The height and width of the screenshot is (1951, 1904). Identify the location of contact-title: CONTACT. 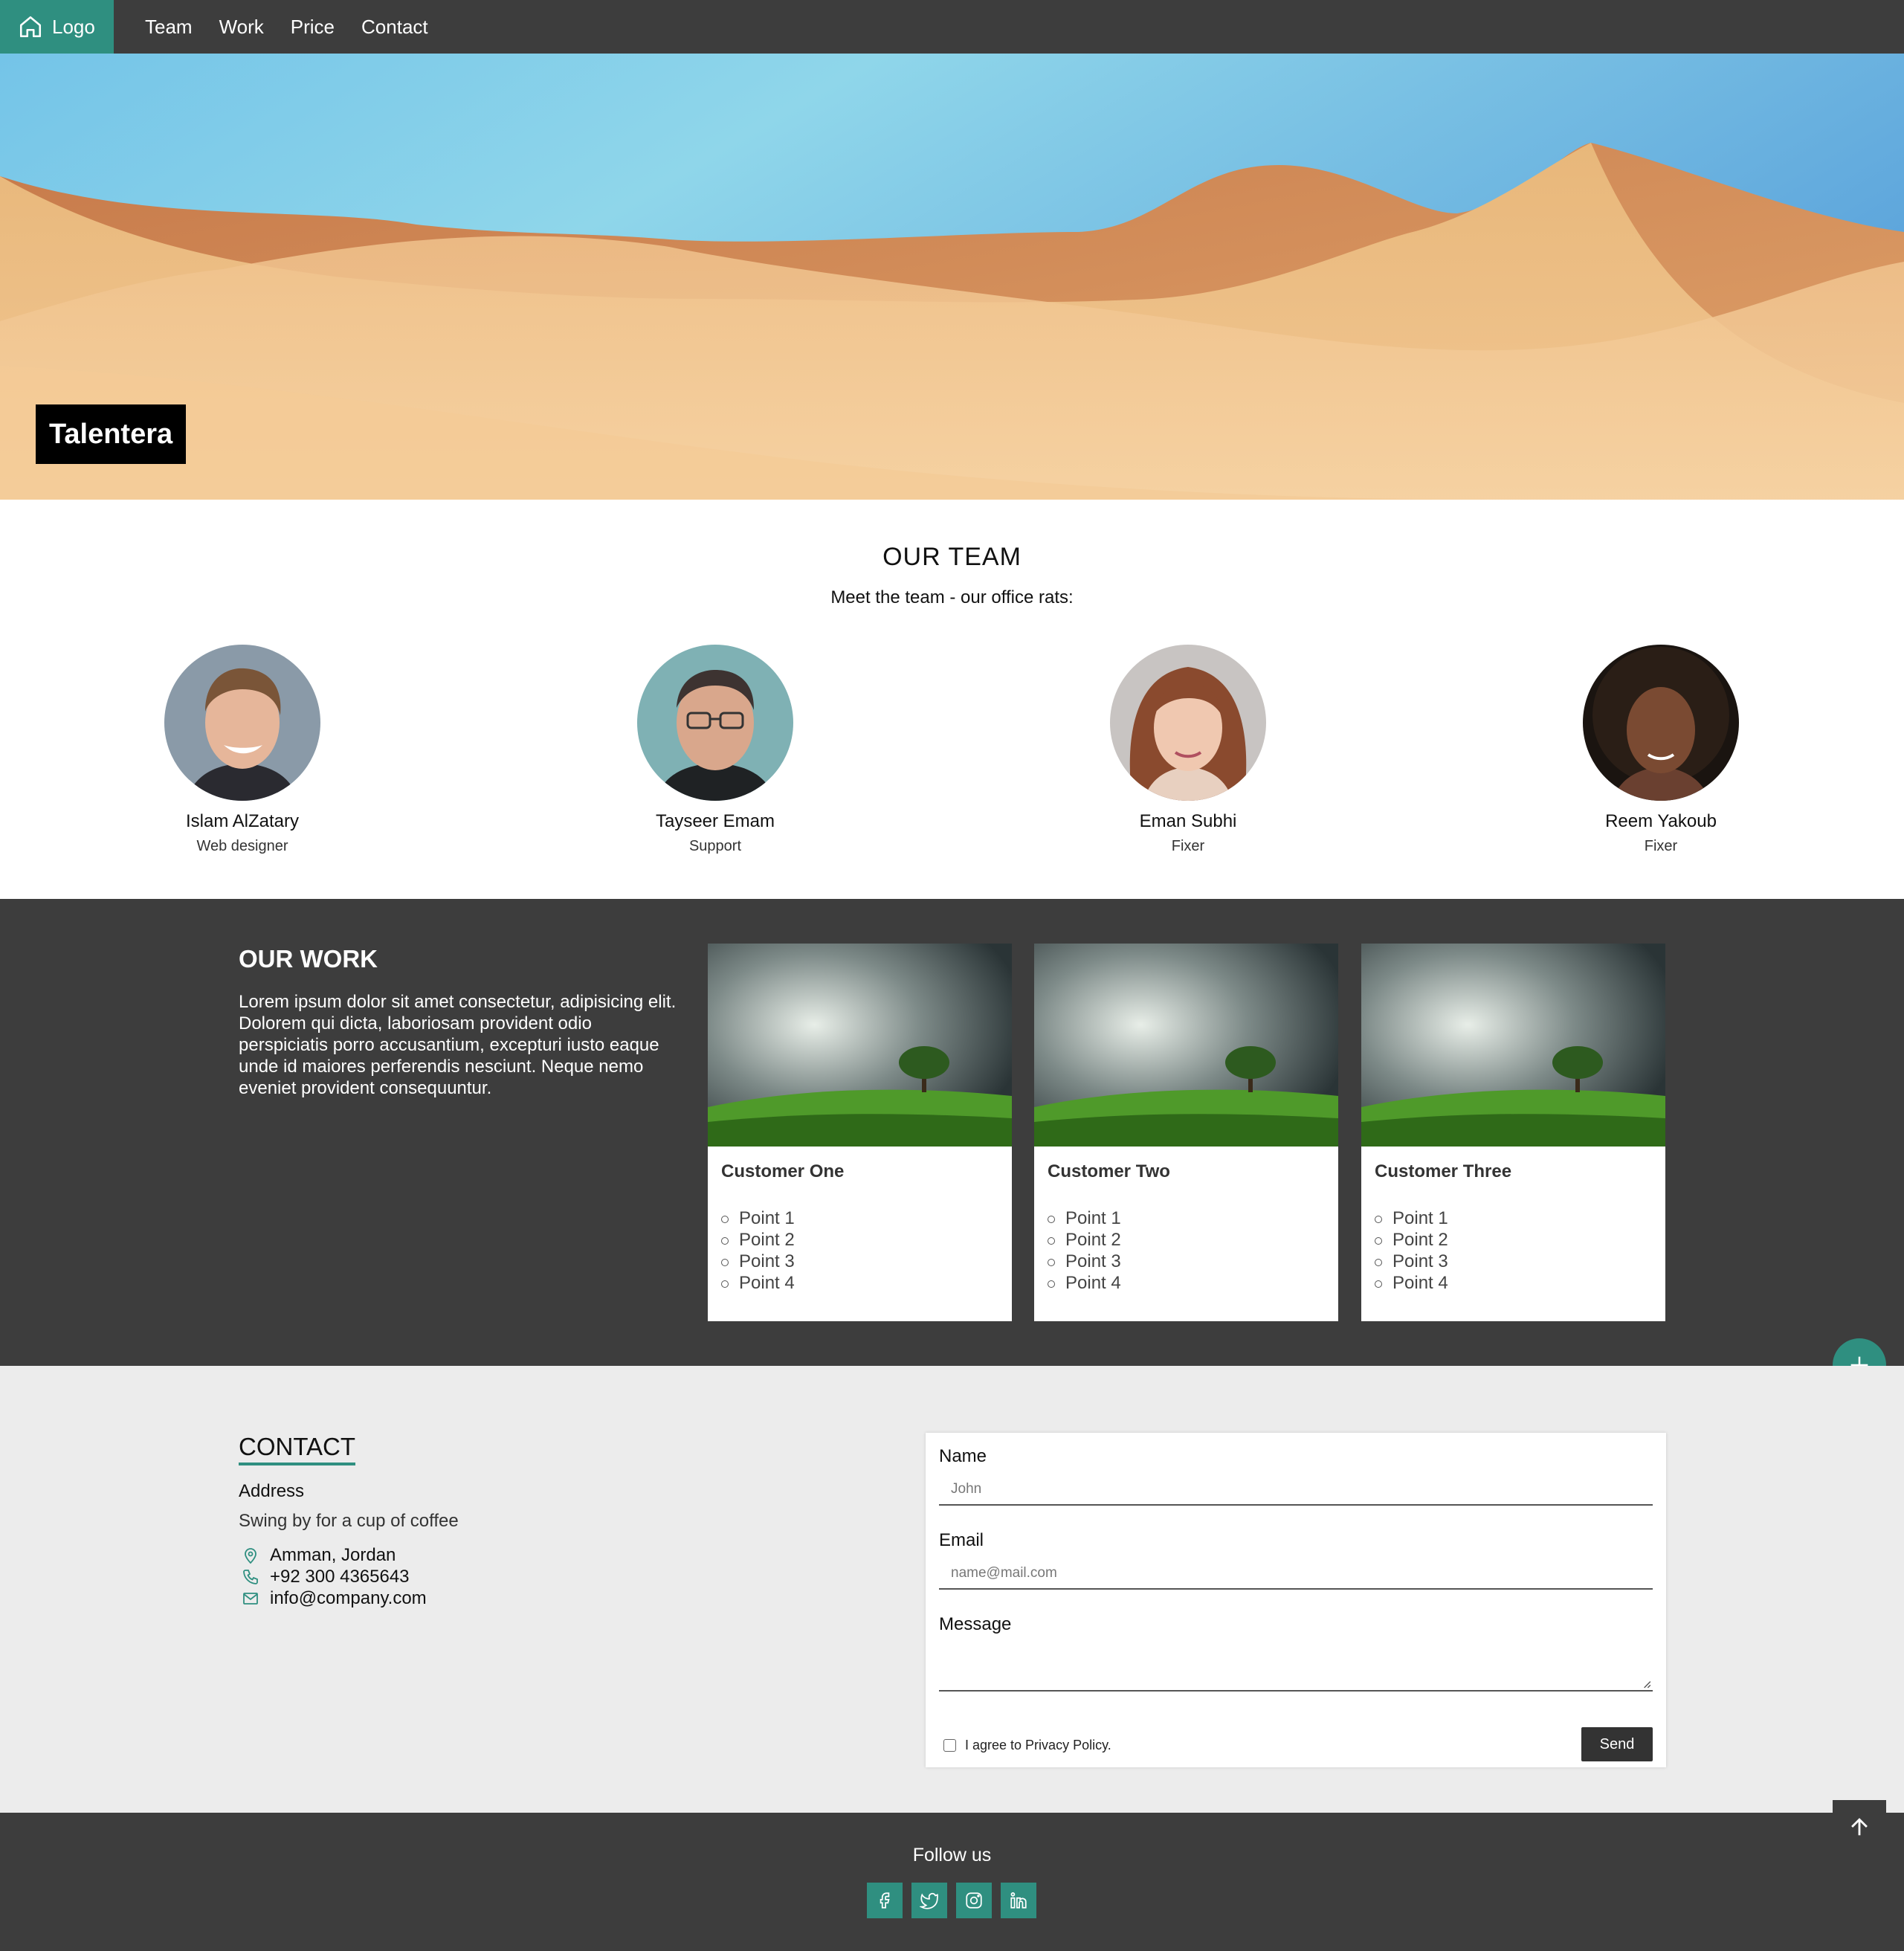
(298, 1449).